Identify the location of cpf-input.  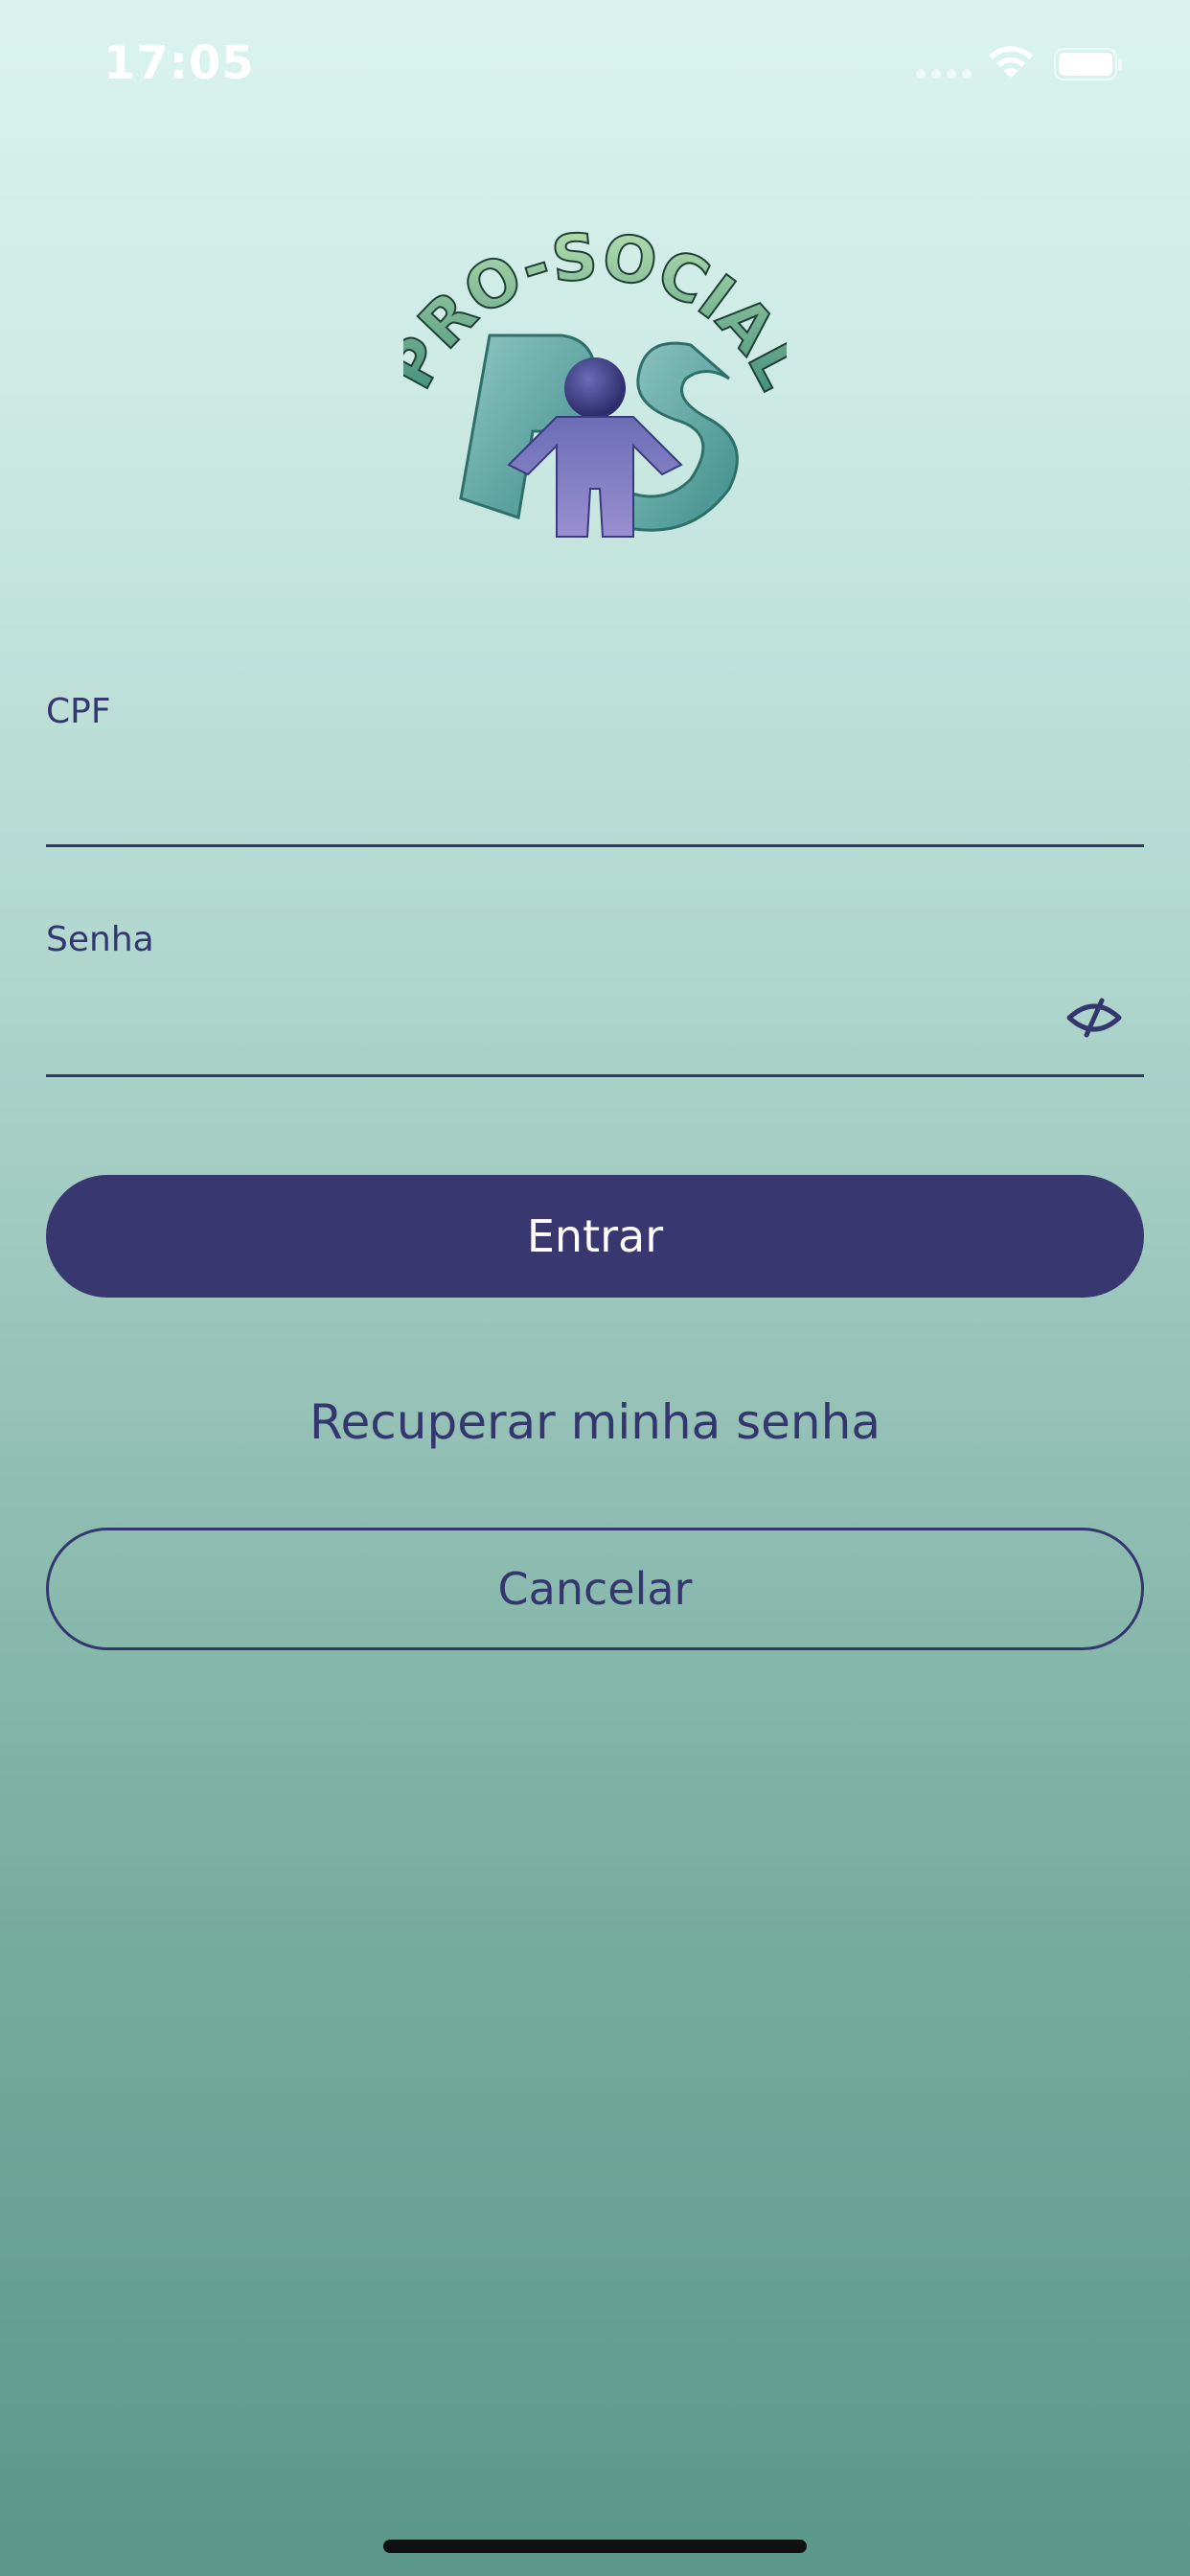
(595, 813).